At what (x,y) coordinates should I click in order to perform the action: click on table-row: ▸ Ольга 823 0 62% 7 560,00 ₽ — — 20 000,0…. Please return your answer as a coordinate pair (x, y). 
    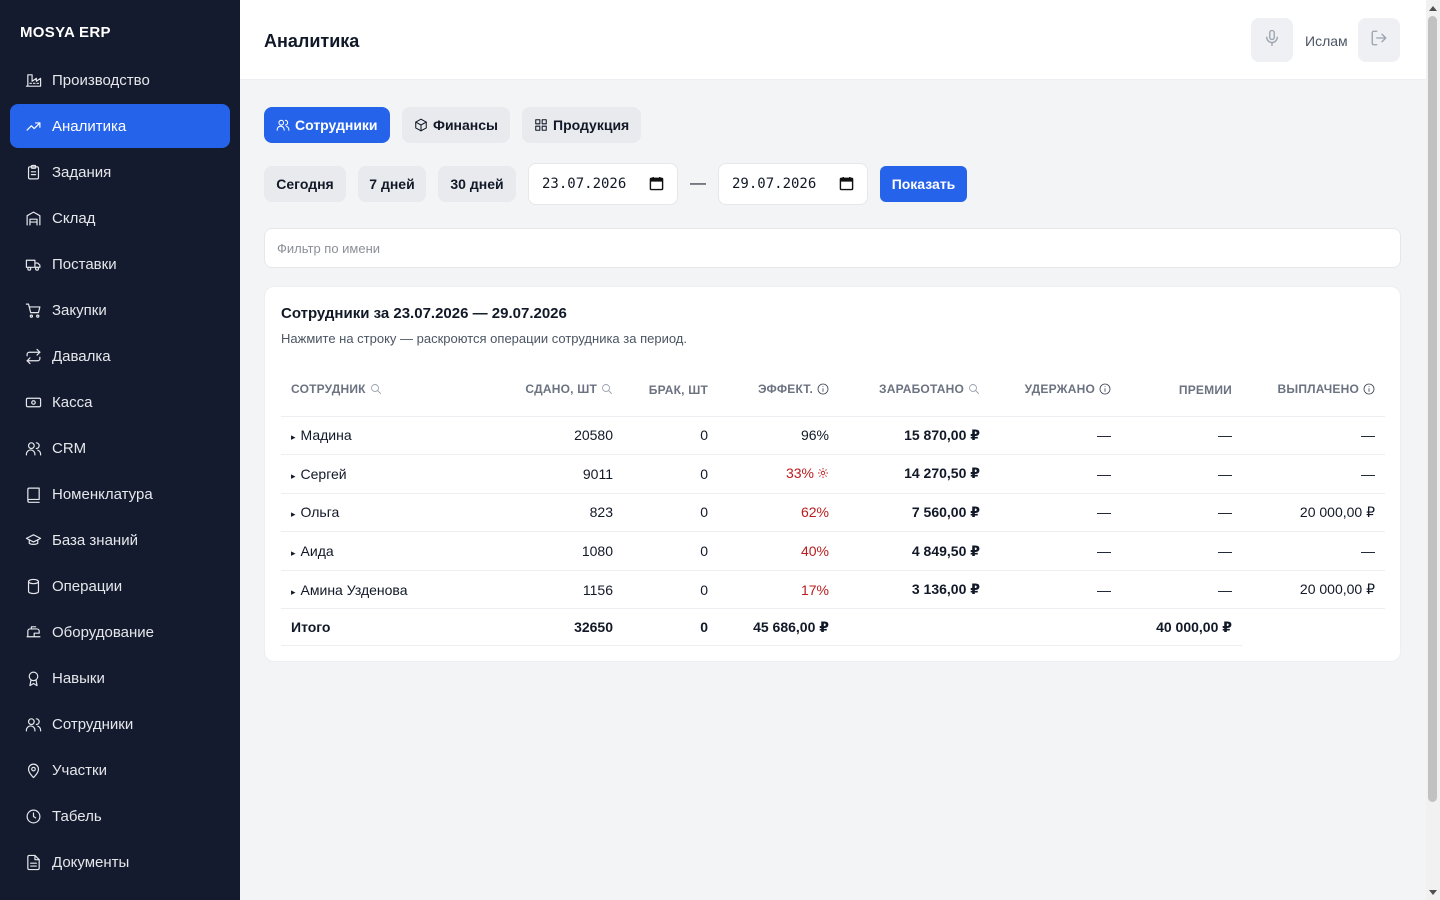
    Looking at the image, I should click on (833, 513).